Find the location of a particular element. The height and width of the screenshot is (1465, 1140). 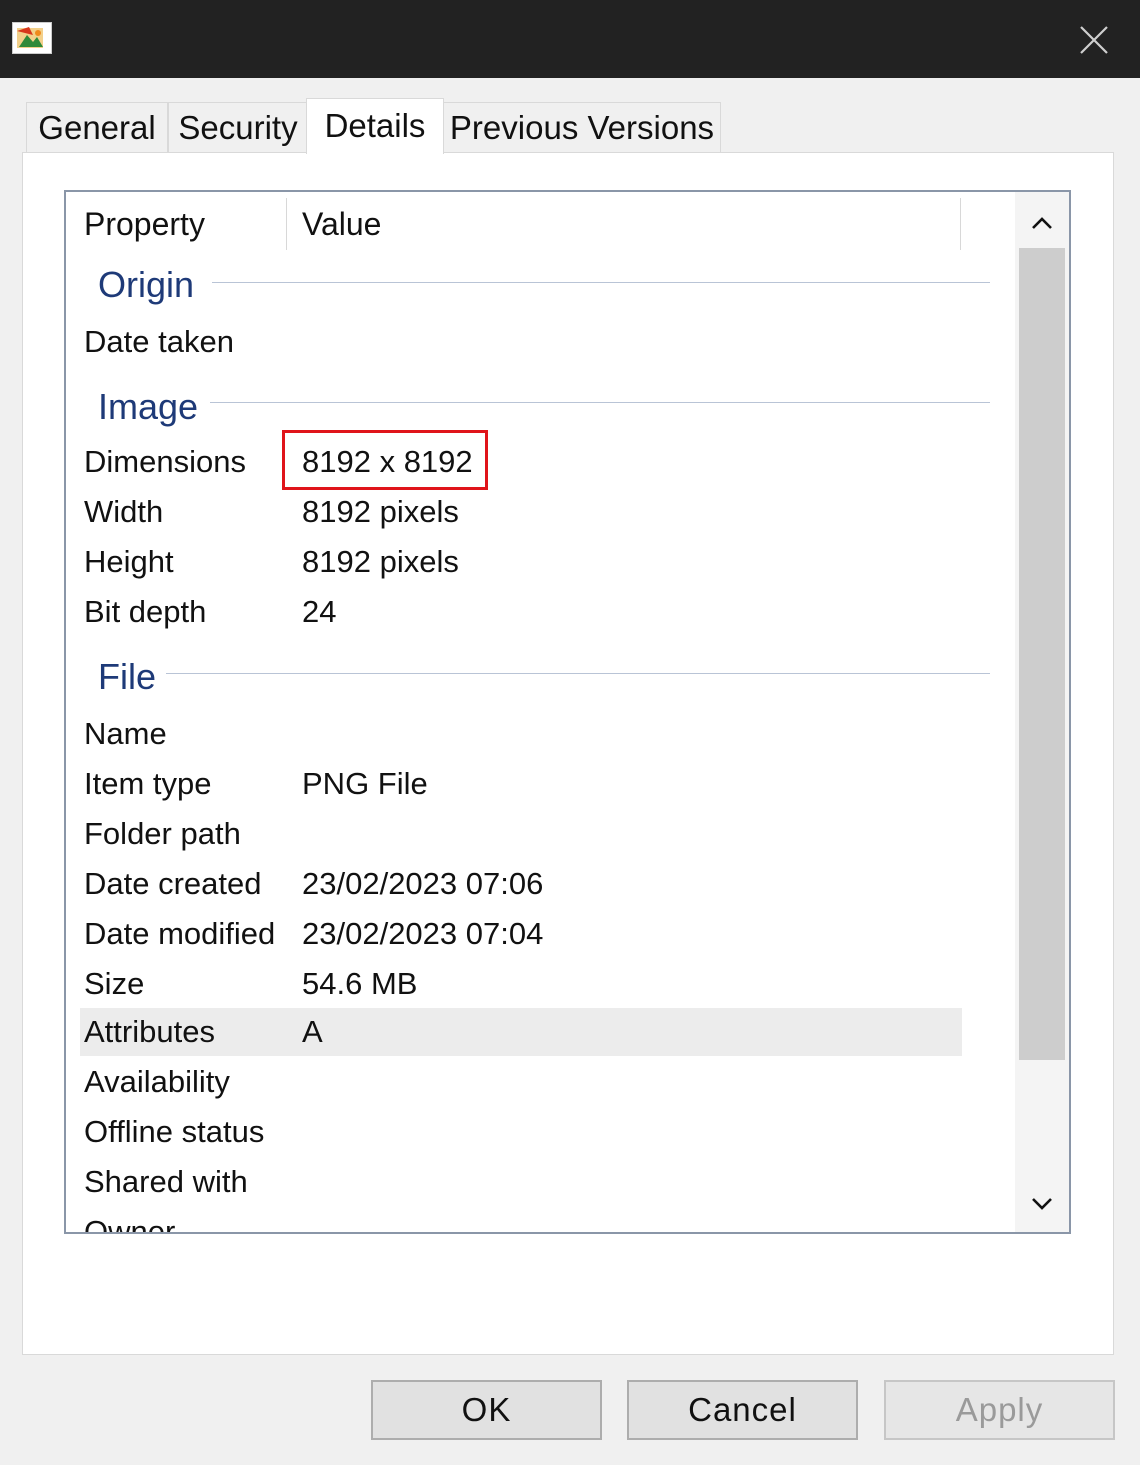

property-row: Offline status is located at coordinates (521, 1132).